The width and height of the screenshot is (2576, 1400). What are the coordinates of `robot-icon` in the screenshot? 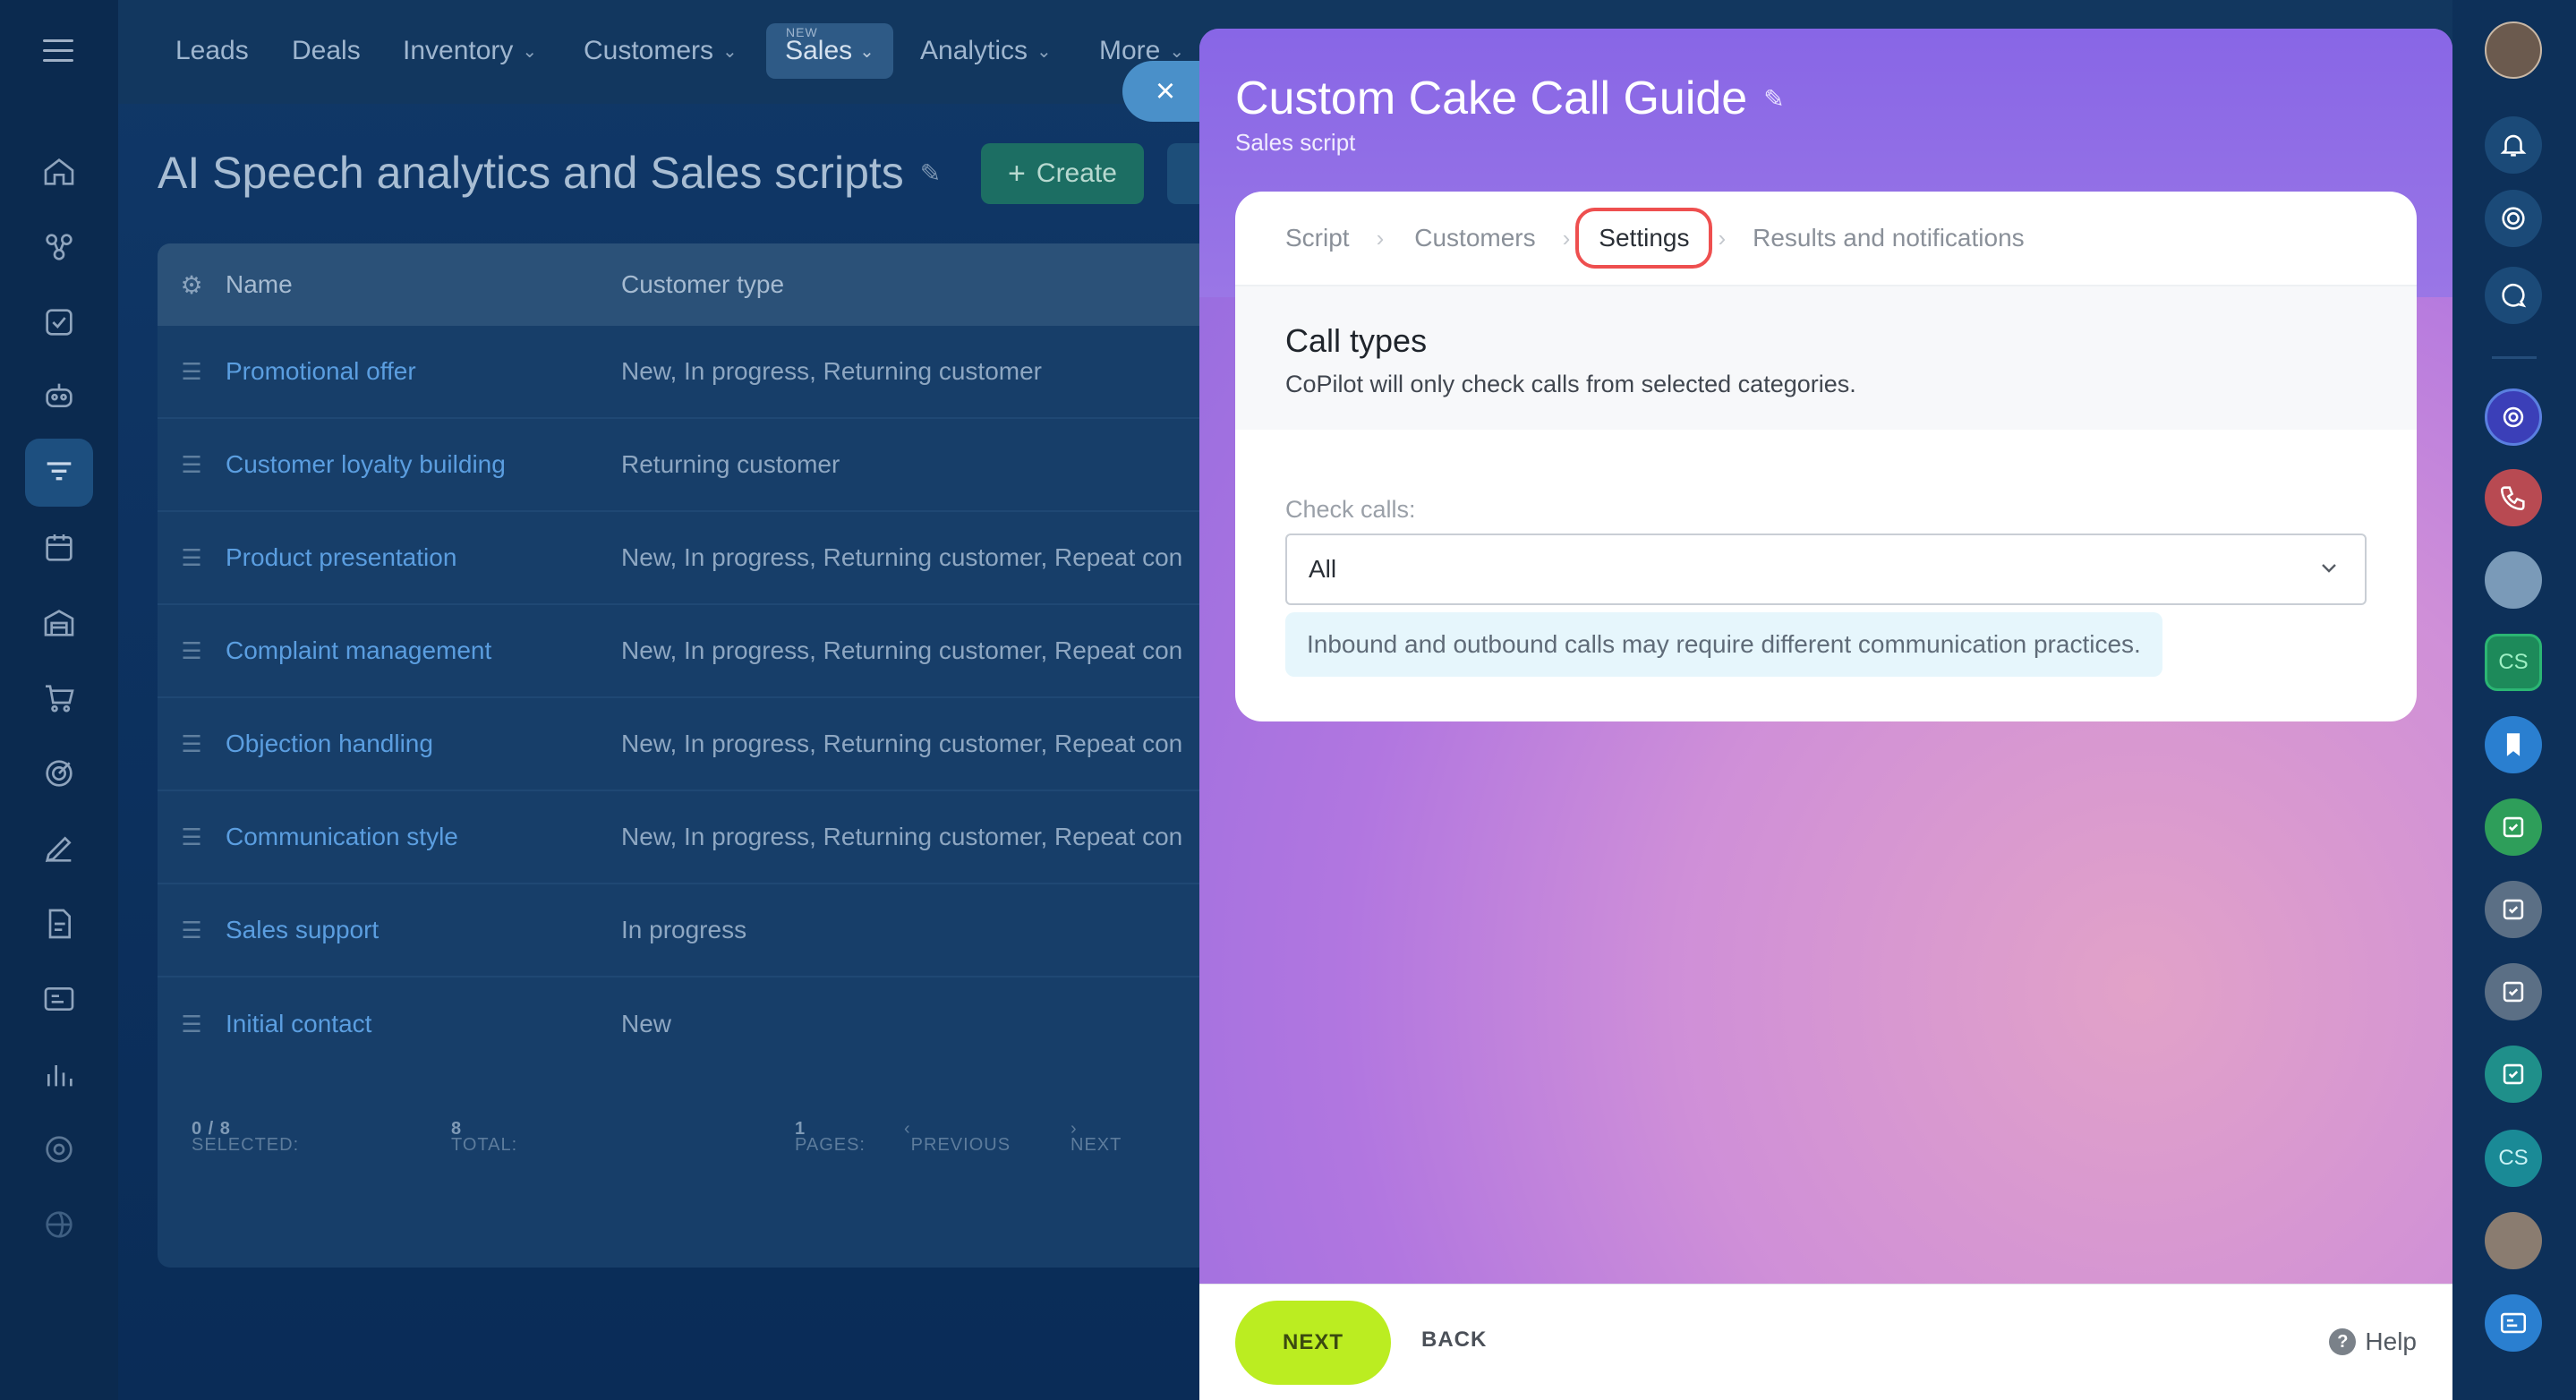 It's located at (59, 395).